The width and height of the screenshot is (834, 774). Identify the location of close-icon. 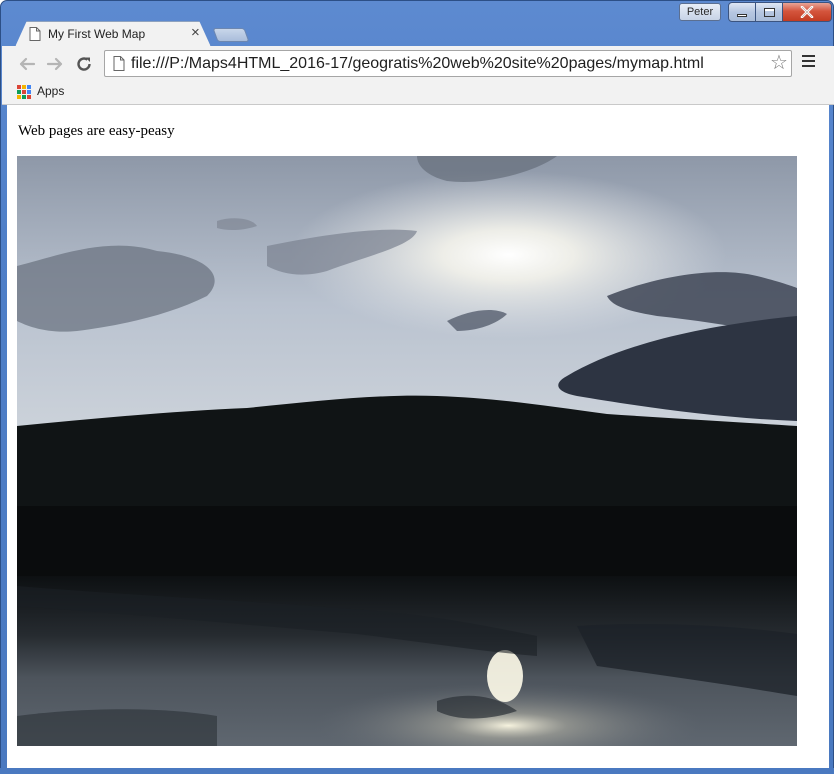
(807, 12).